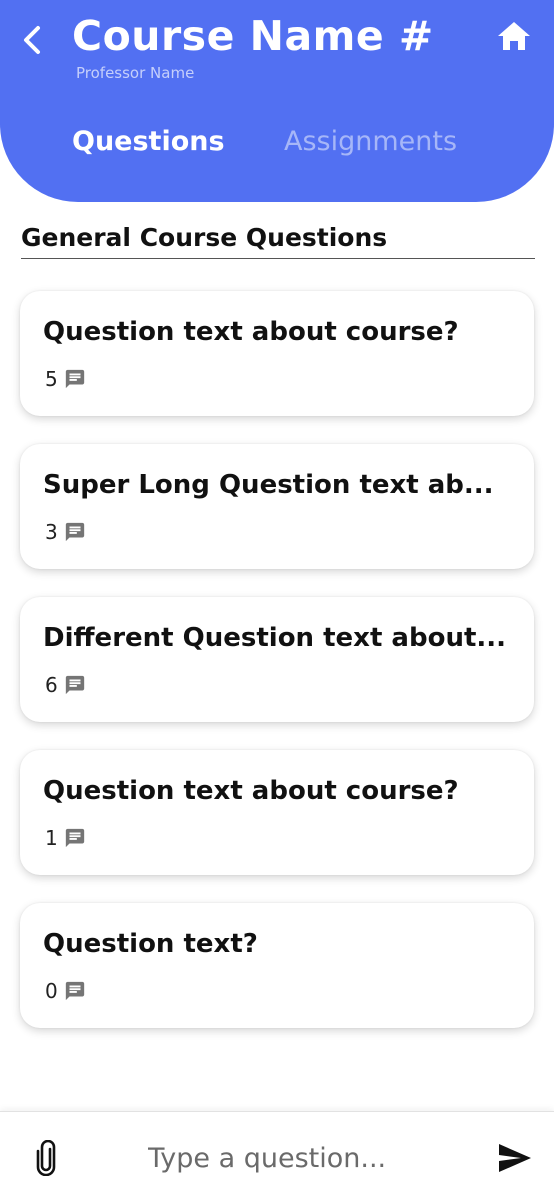  I want to click on home-button, so click(514, 36).